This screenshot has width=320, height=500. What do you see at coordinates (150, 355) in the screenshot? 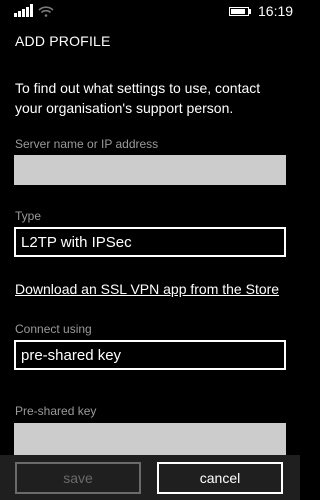
I see `connect-using-select: pre-shared key` at bounding box center [150, 355].